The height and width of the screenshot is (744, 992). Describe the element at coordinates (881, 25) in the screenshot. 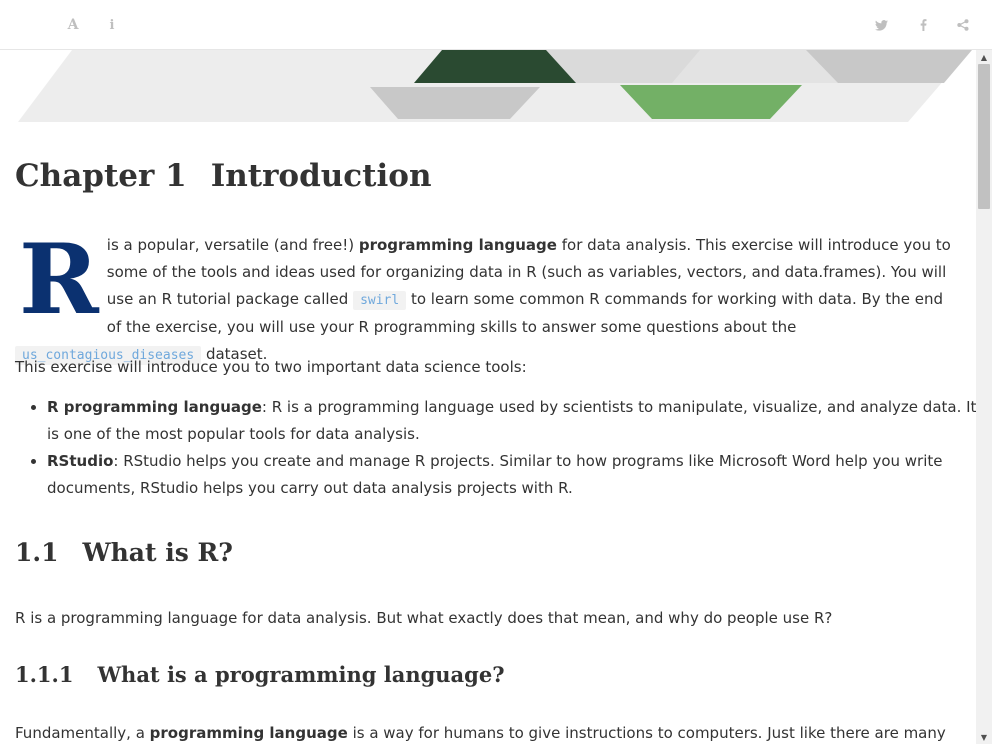

I see `twitter-icon` at that location.